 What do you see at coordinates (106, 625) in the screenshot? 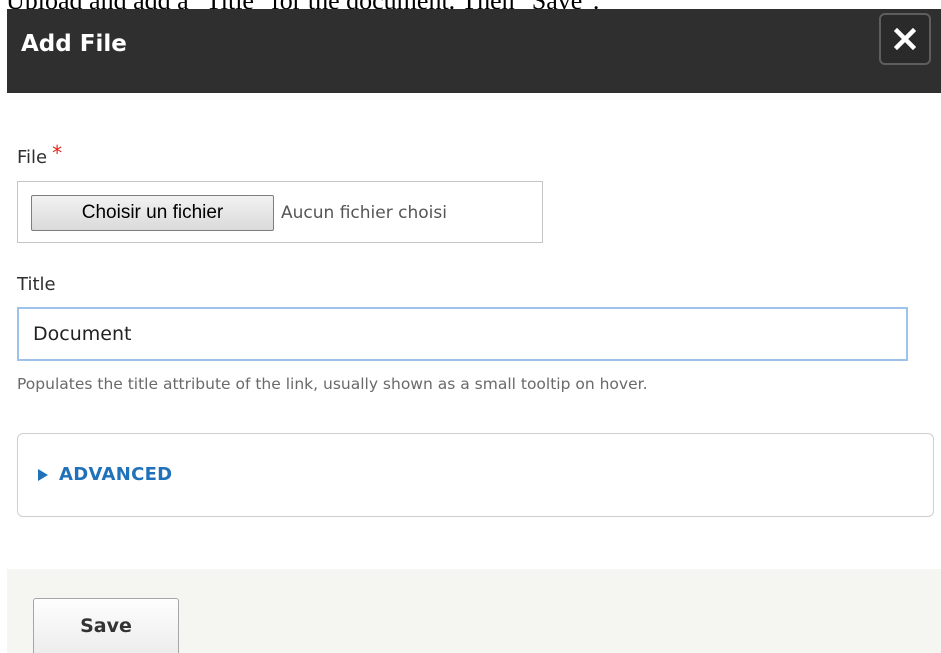
I see `save-button: Save` at bounding box center [106, 625].